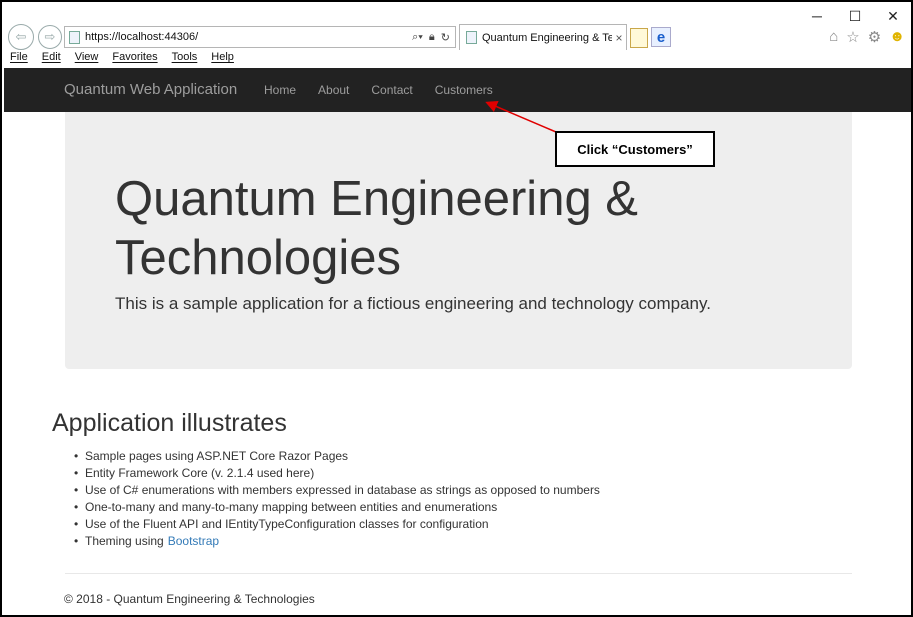 Image resolution: width=913 pixels, height=617 pixels. Describe the element at coordinates (248, 37) in the screenshot. I see `address-url: https://localhost:44306/` at that location.